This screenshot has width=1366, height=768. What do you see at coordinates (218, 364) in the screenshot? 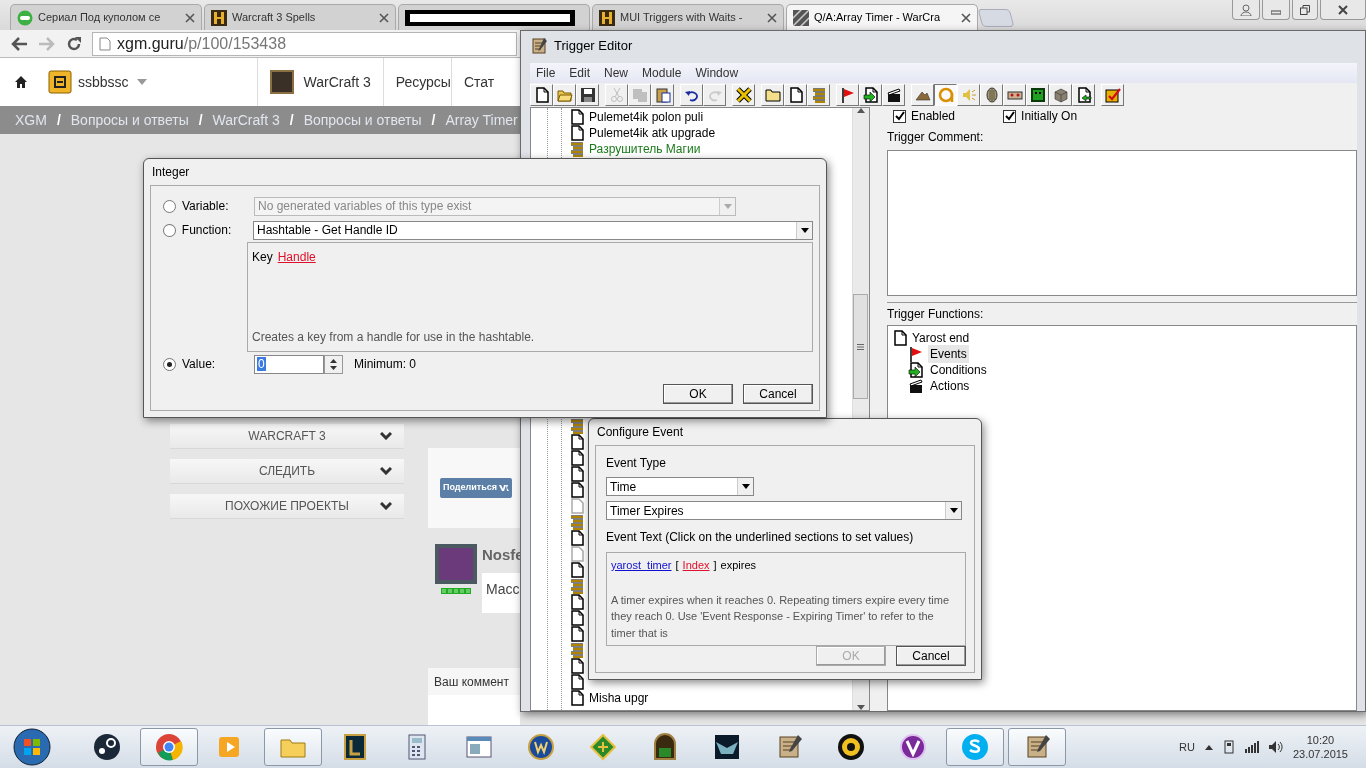
I see `radio-label: Value:` at bounding box center [218, 364].